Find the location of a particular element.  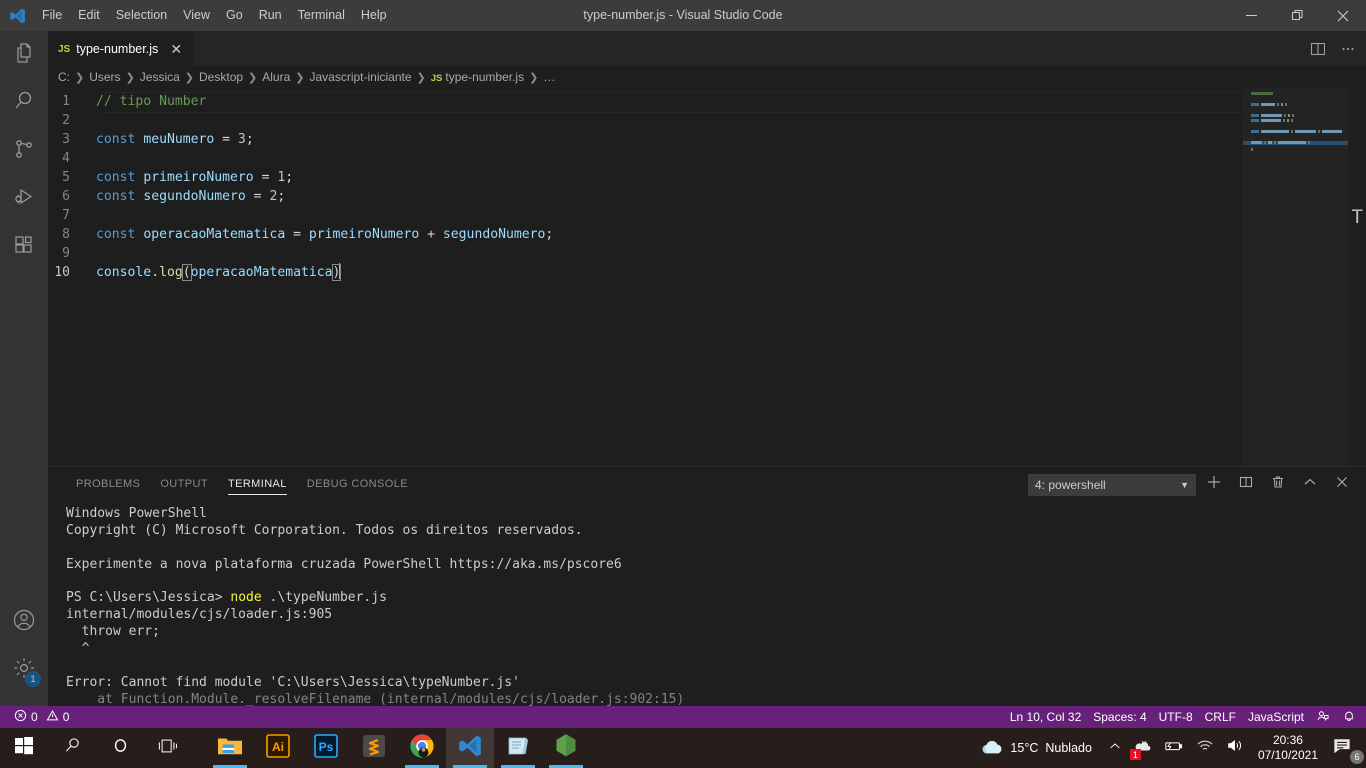

status-eol: CRLF is located at coordinates (1220, 717).